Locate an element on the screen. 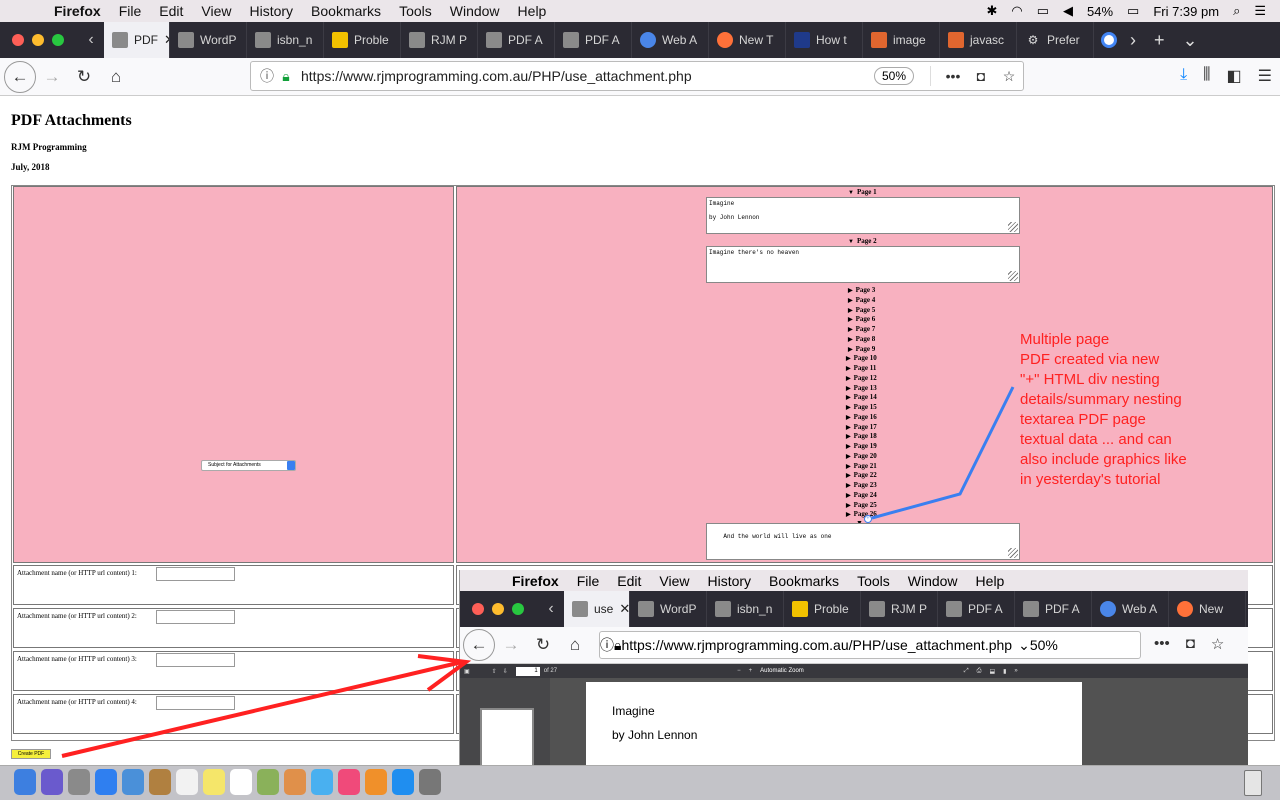  messages-icon is located at coordinates (322, 782).